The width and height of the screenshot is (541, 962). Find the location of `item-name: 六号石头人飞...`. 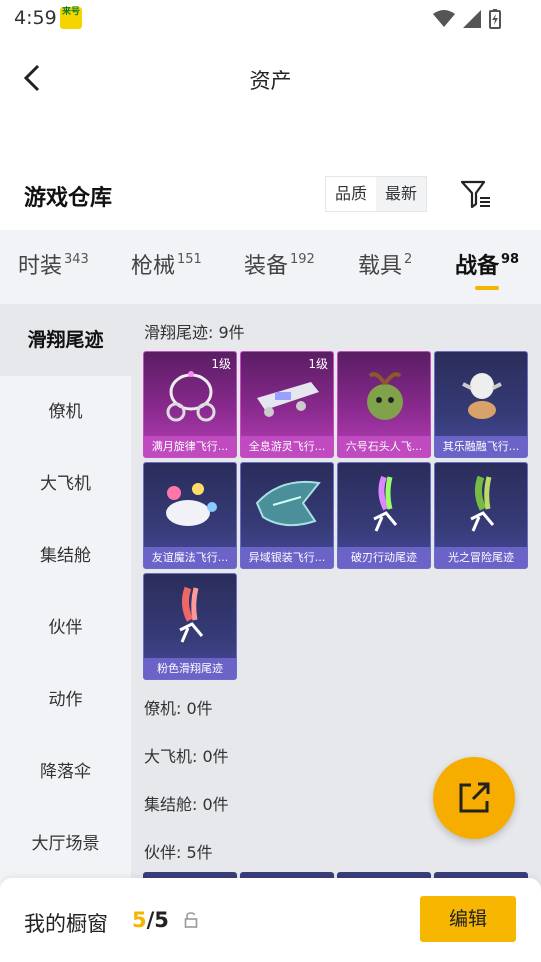

item-name: 六号石头人飞... is located at coordinates (384, 446).